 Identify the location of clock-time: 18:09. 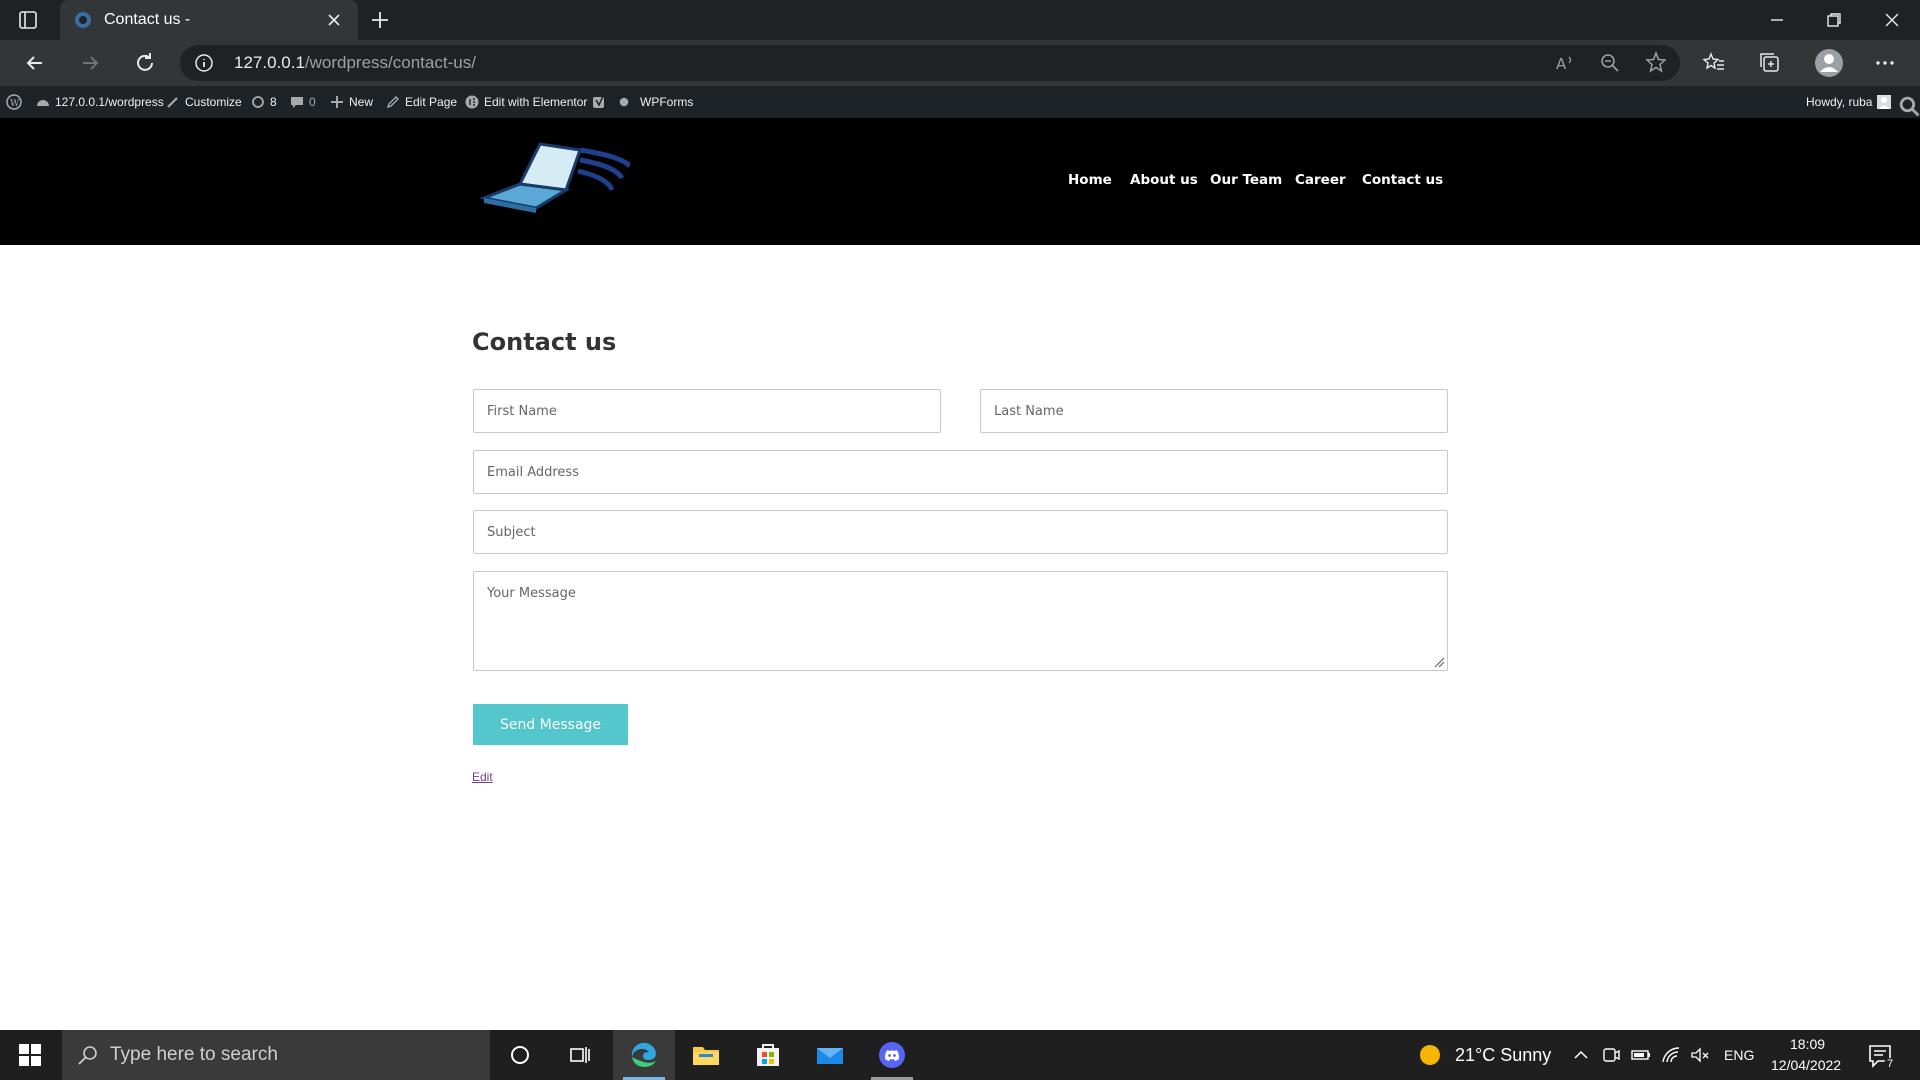
(1807, 1044).